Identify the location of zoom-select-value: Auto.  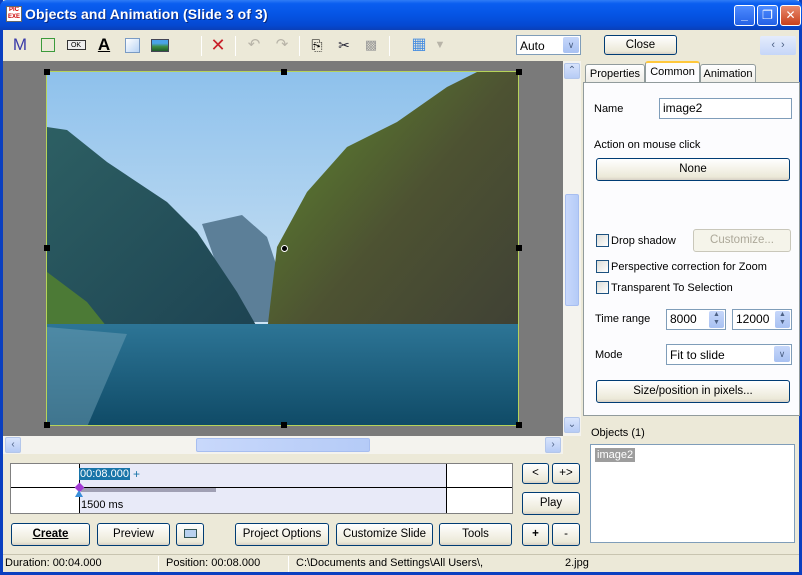
(532, 46).